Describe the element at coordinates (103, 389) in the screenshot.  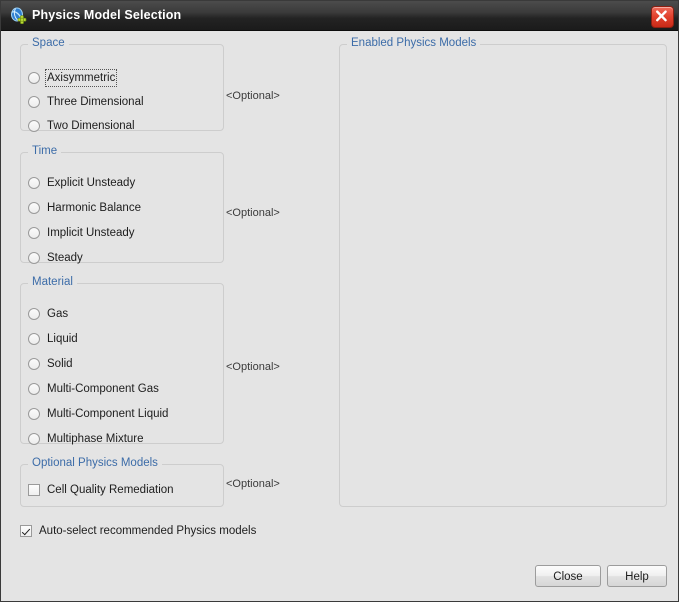
I see `radio-label: Multi-Component Gas` at that location.